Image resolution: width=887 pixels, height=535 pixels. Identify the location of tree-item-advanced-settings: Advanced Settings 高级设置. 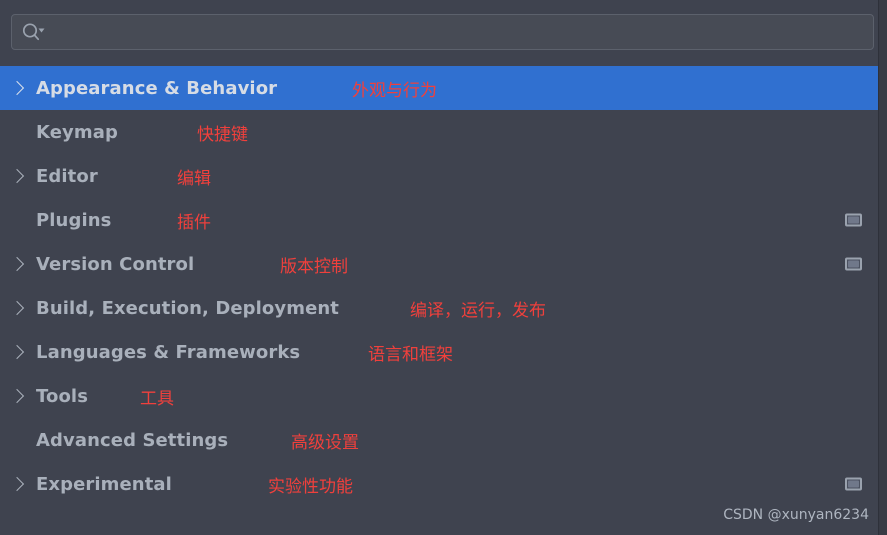
(439, 440).